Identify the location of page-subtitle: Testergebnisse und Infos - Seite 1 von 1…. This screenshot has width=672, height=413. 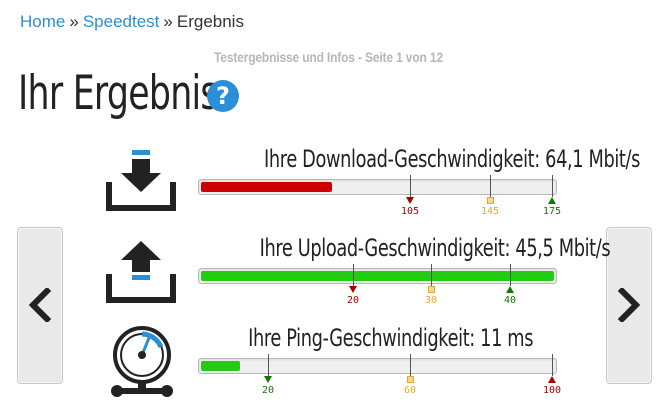
(328, 57).